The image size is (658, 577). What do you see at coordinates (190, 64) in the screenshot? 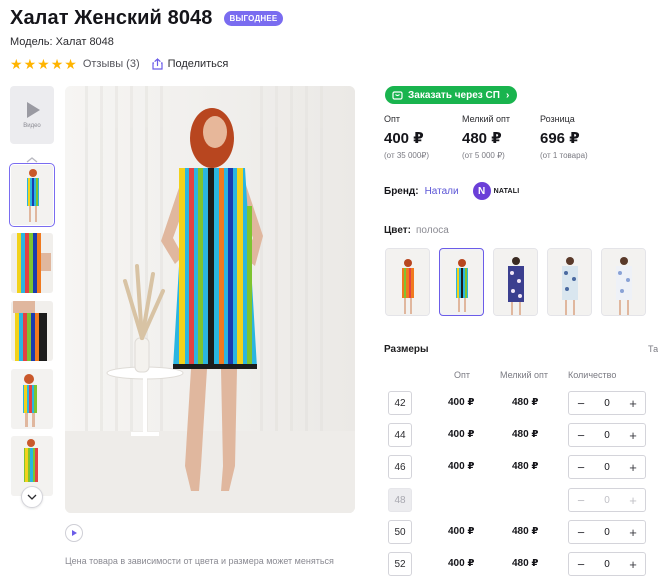
I see `share-button: Поделиться` at bounding box center [190, 64].